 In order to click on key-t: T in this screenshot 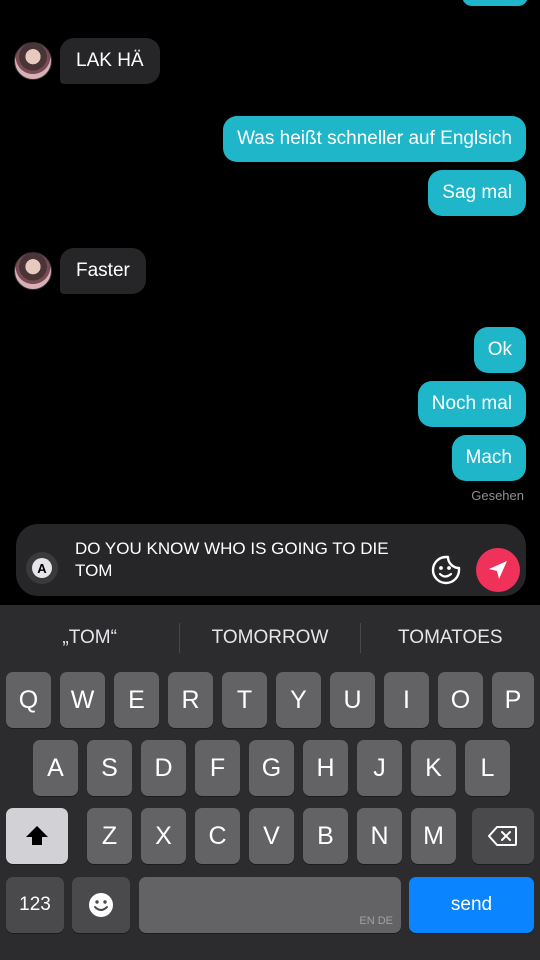, I will do `click(244, 700)`.